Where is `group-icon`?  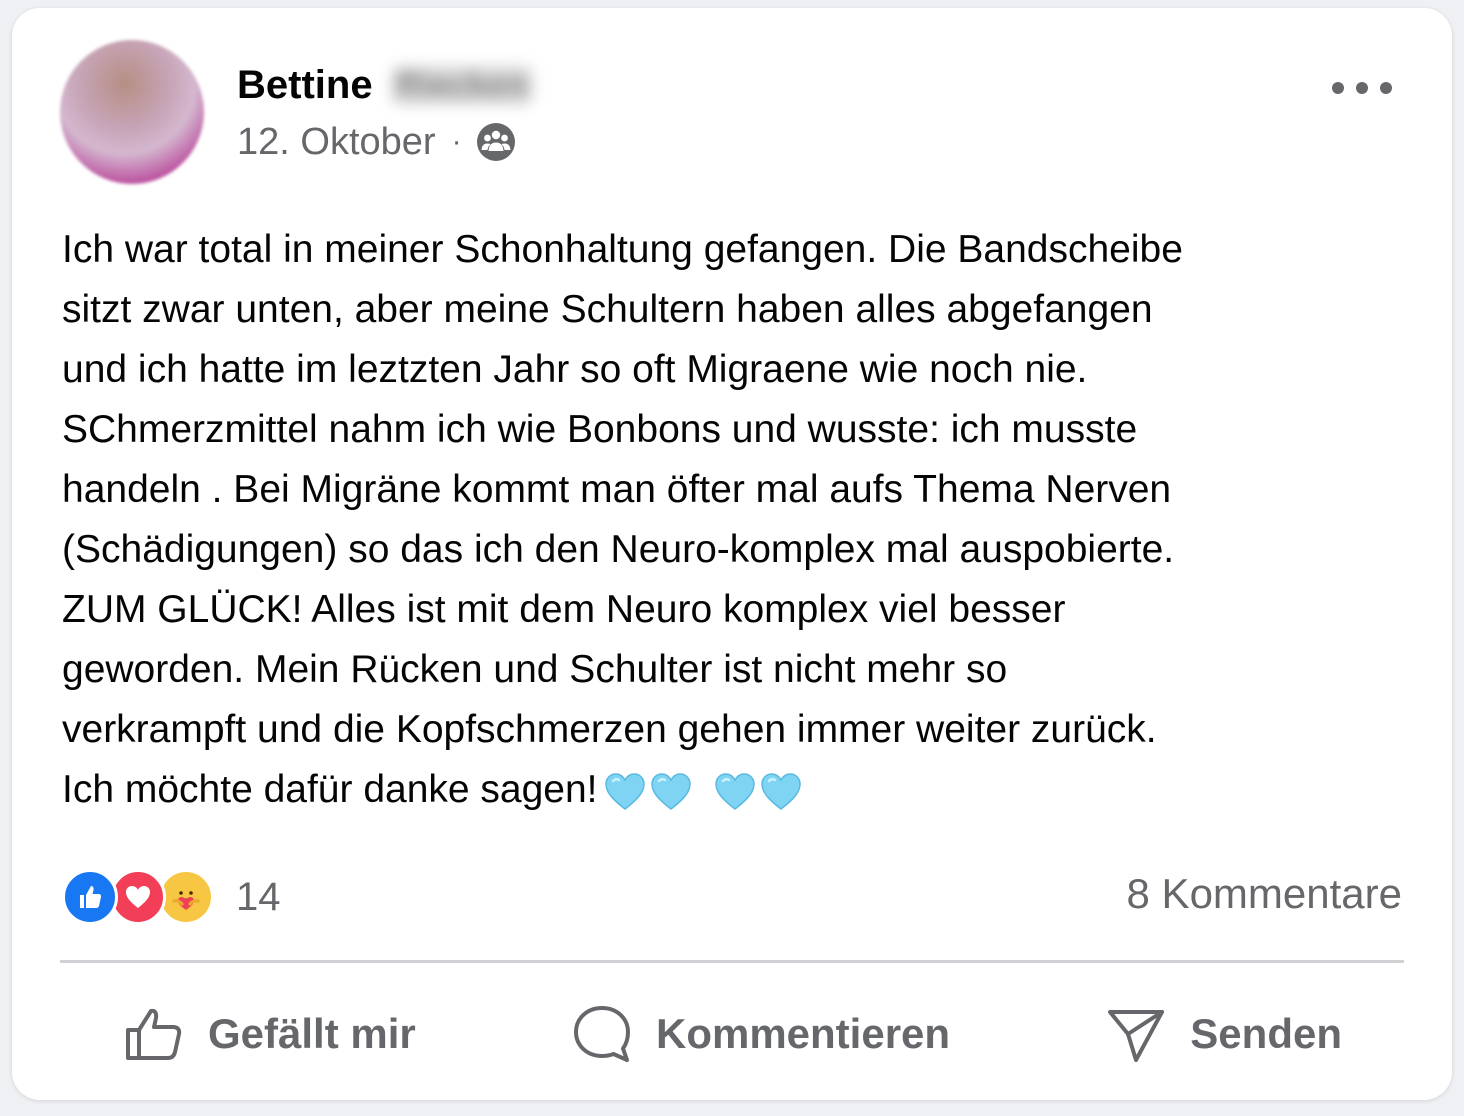 group-icon is located at coordinates (496, 142).